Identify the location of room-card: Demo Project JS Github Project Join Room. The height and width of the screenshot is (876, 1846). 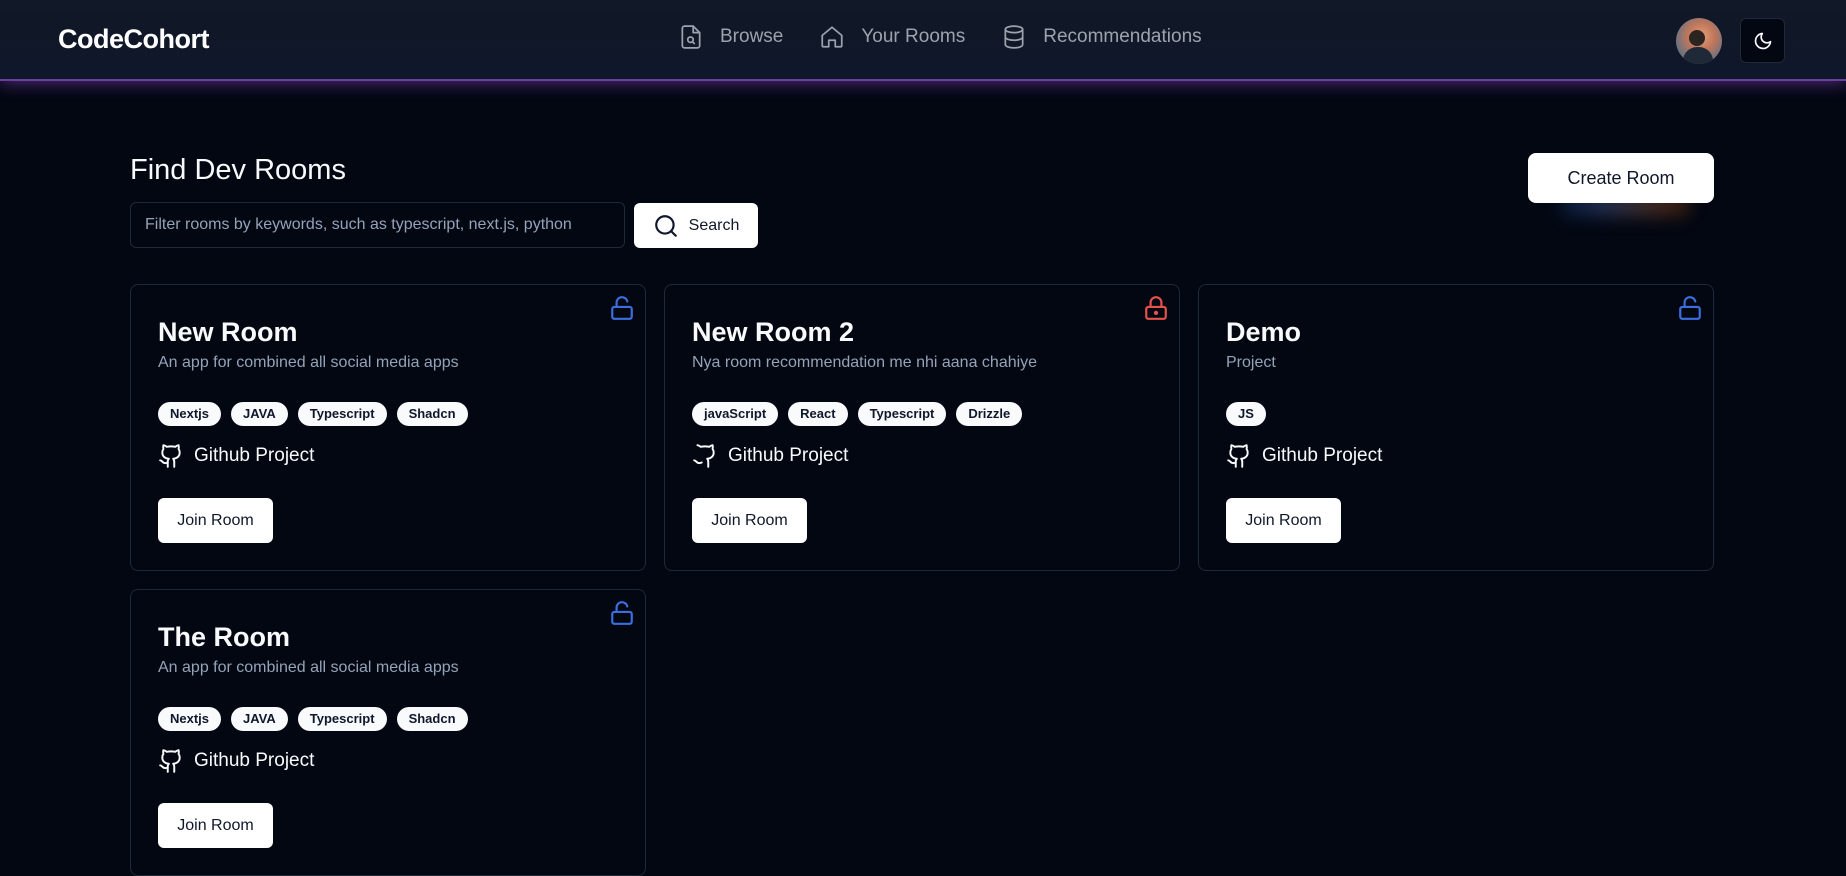
(1456, 427).